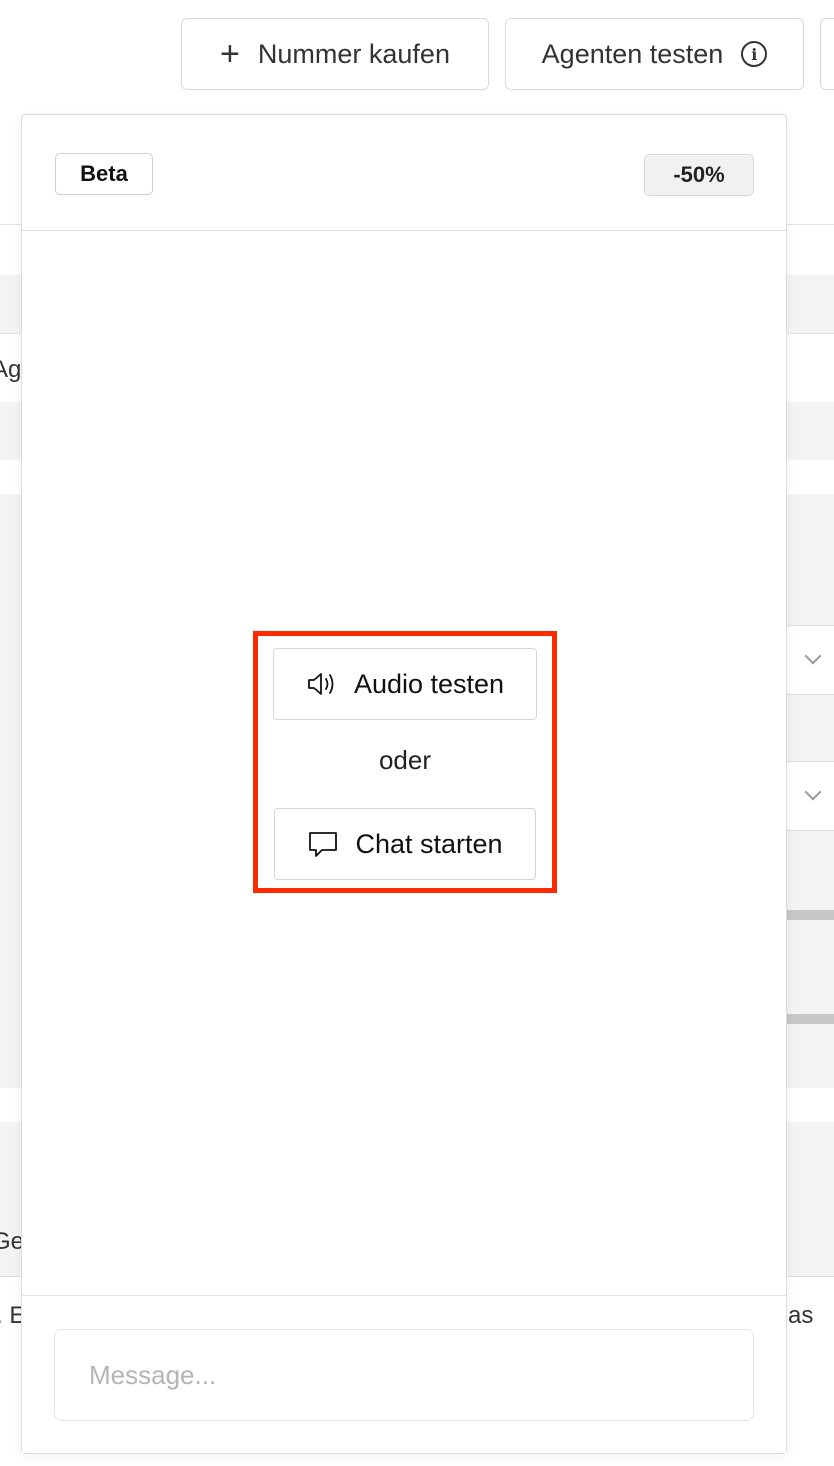  Describe the element at coordinates (827, 54) in the screenshot. I see `toolbar-overflow-button` at that location.